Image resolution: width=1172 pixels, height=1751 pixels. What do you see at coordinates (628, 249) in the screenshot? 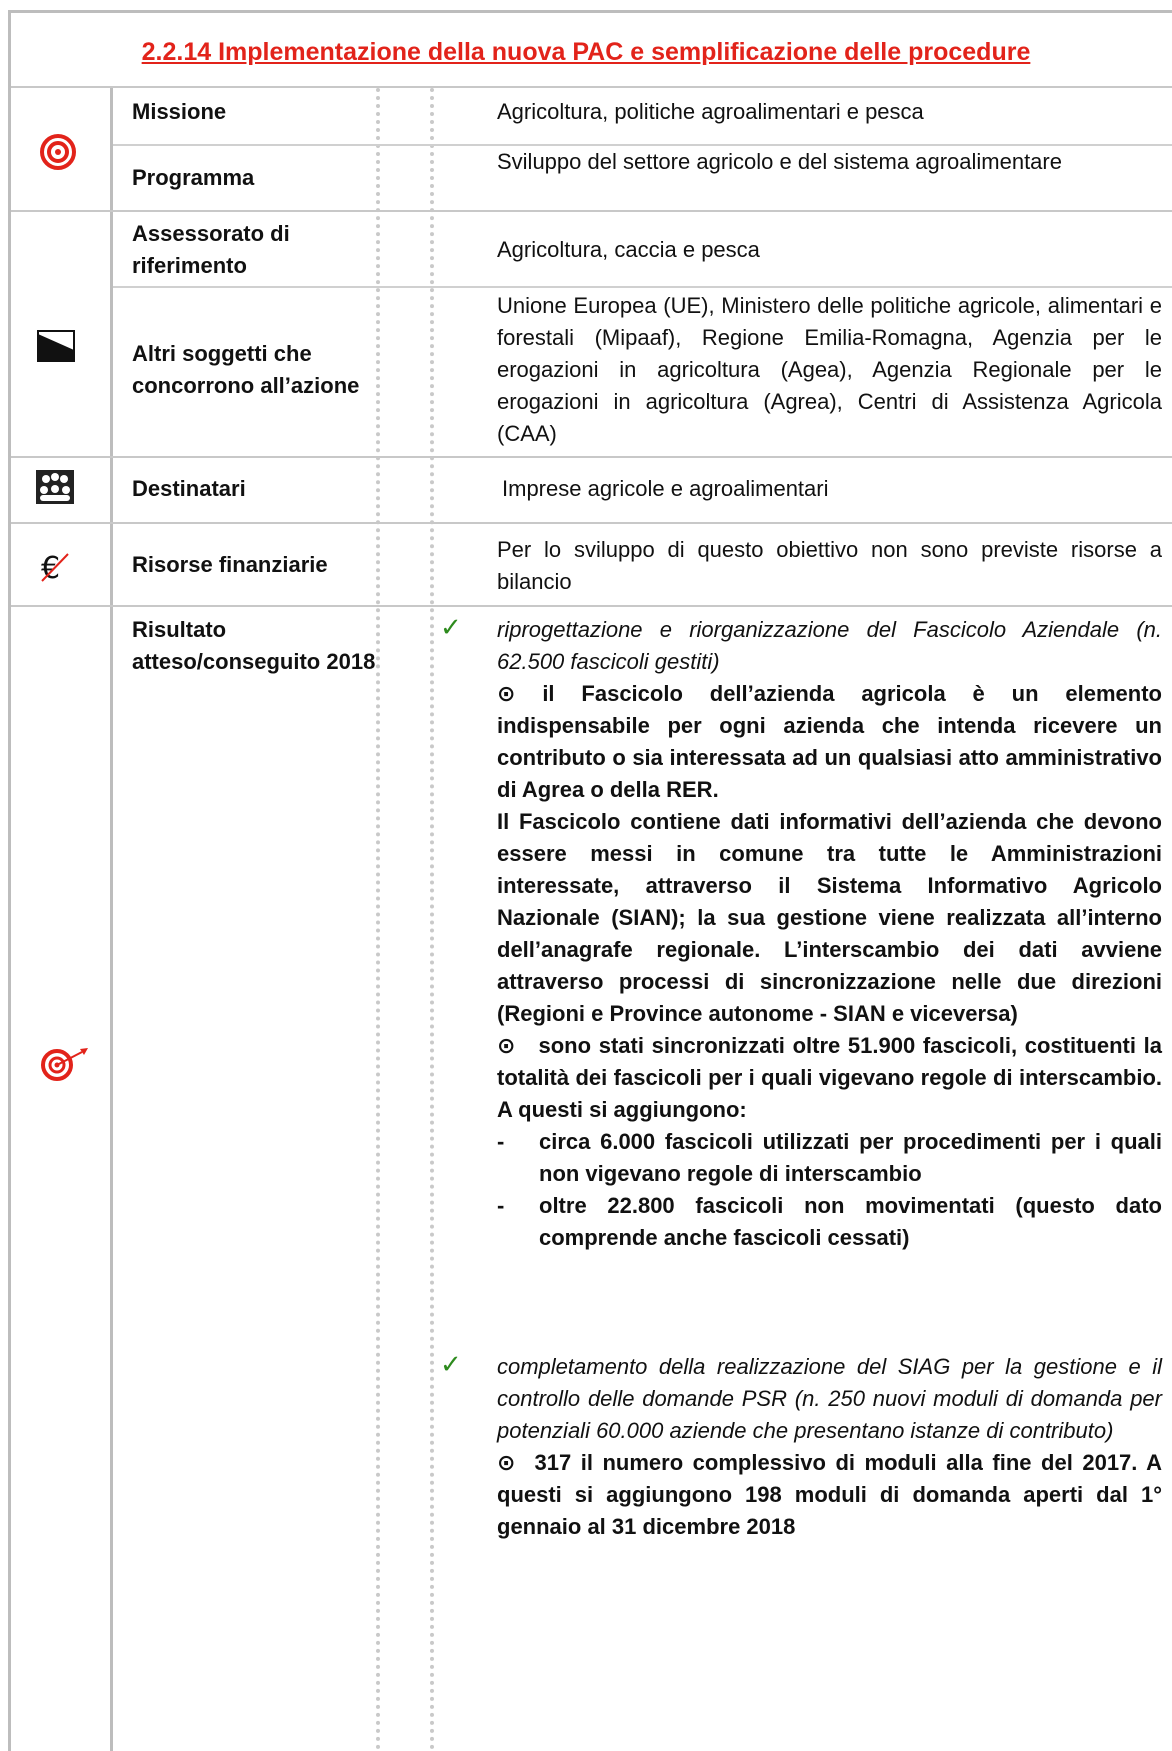
I see `assessorato-value: Agricoltura, caccia e pesca` at bounding box center [628, 249].